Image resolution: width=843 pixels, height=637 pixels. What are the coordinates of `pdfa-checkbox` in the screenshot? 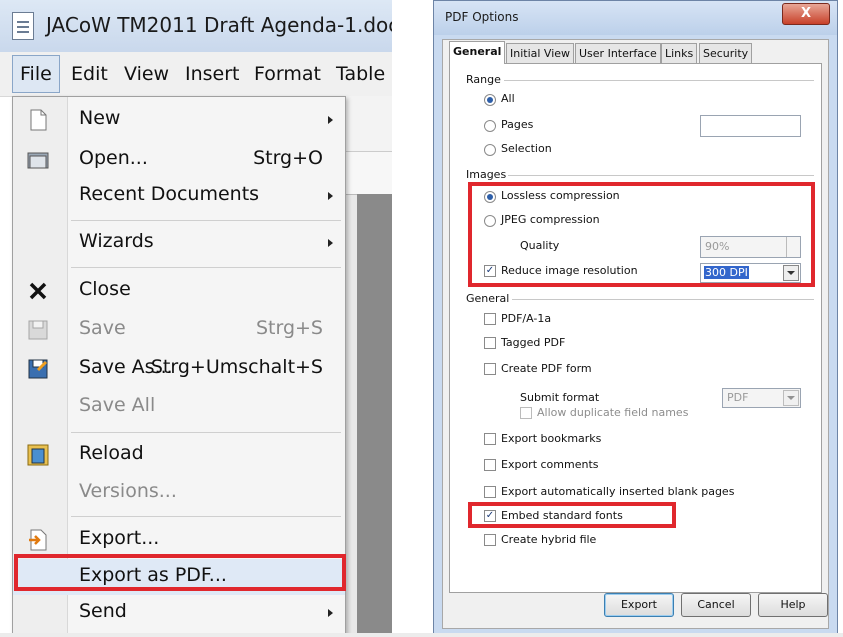 It's located at (490, 319).